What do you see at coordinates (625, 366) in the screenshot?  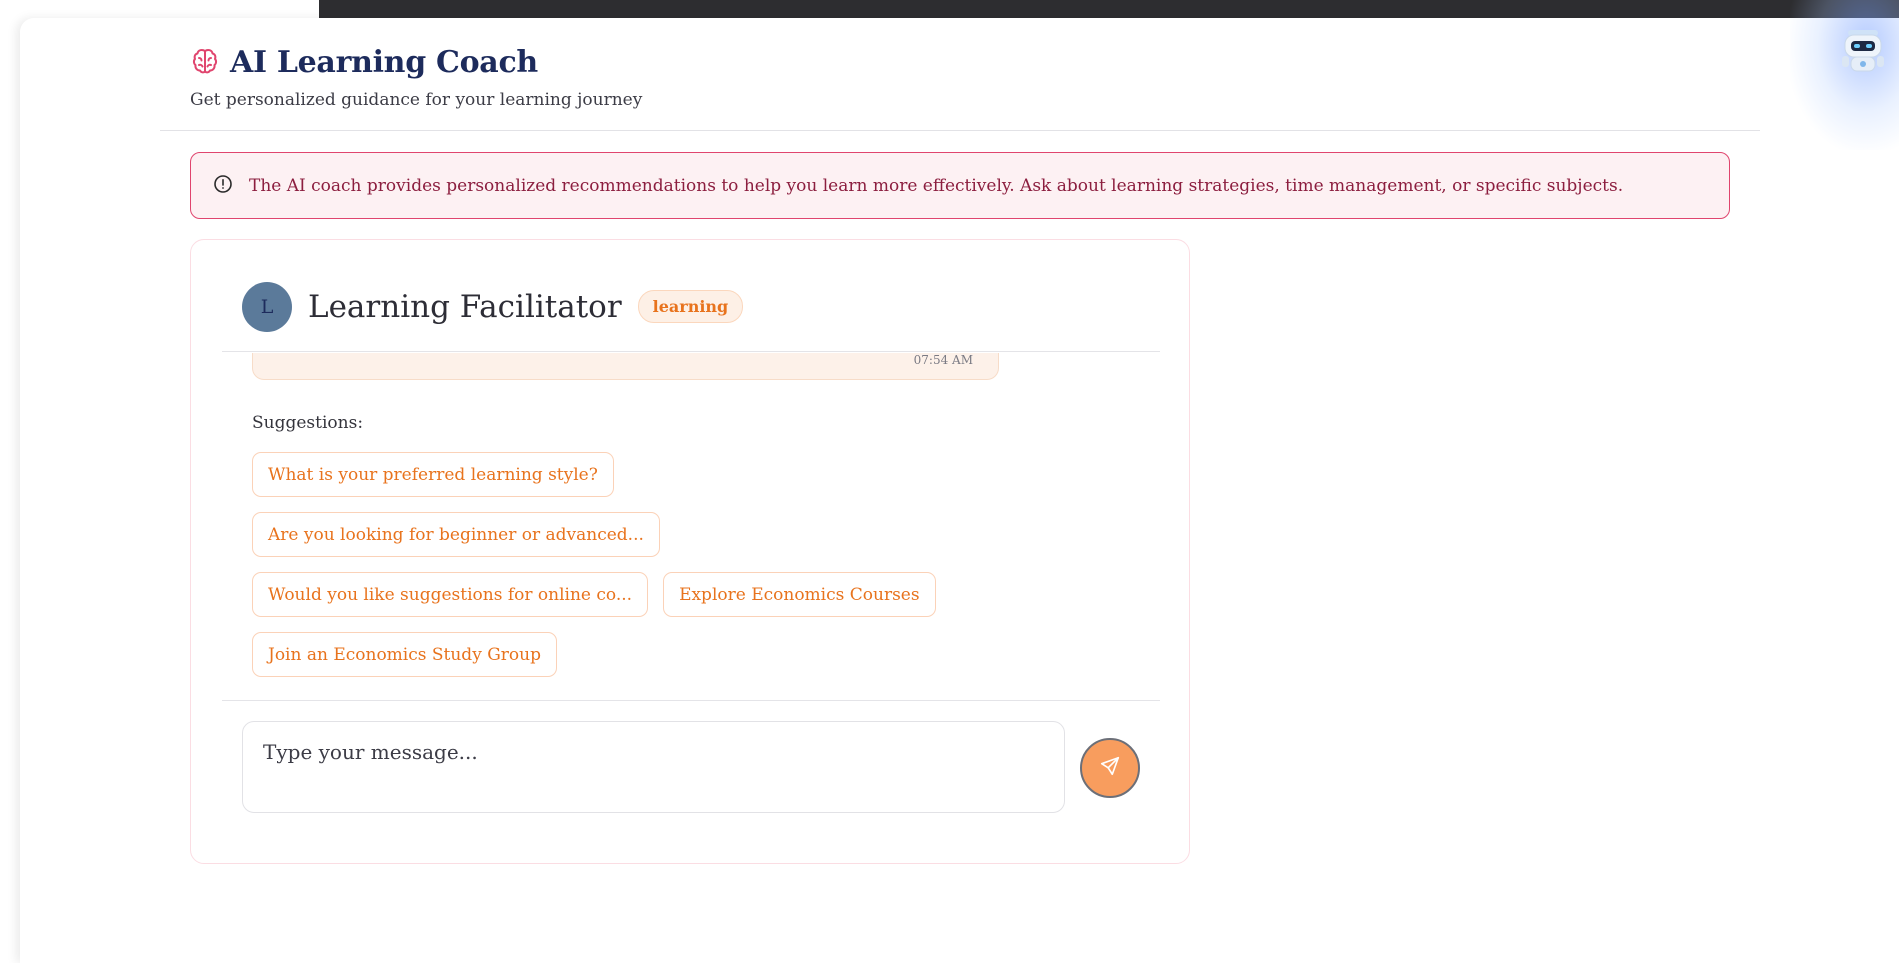 I see `assistant-message-bubble: 07:54 AM` at bounding box center [625, 366].